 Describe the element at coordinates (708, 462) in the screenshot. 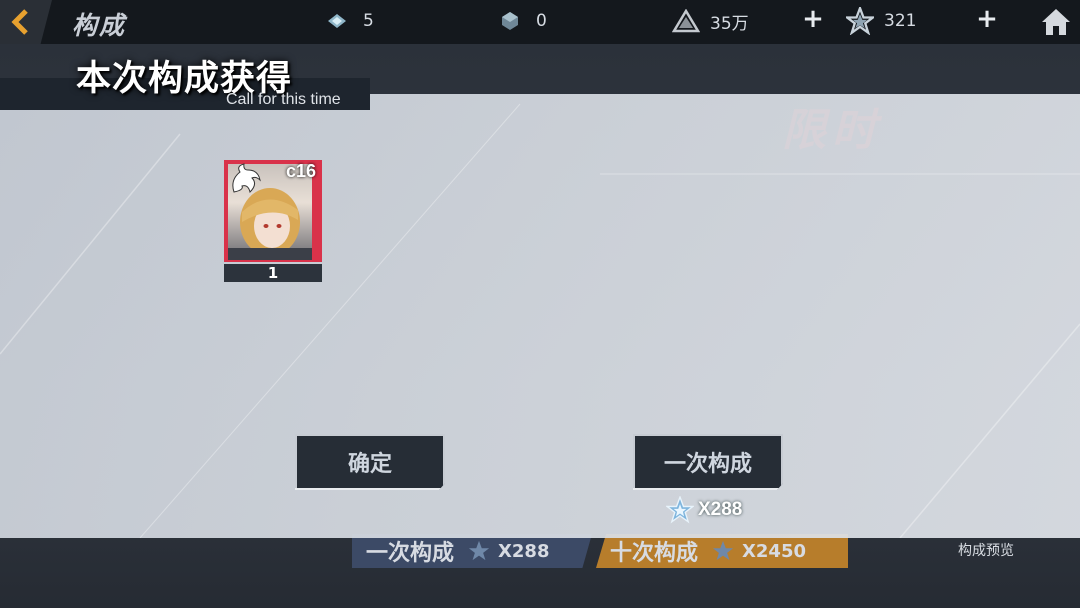

I see `call-again-button: 一次构成` at that location.